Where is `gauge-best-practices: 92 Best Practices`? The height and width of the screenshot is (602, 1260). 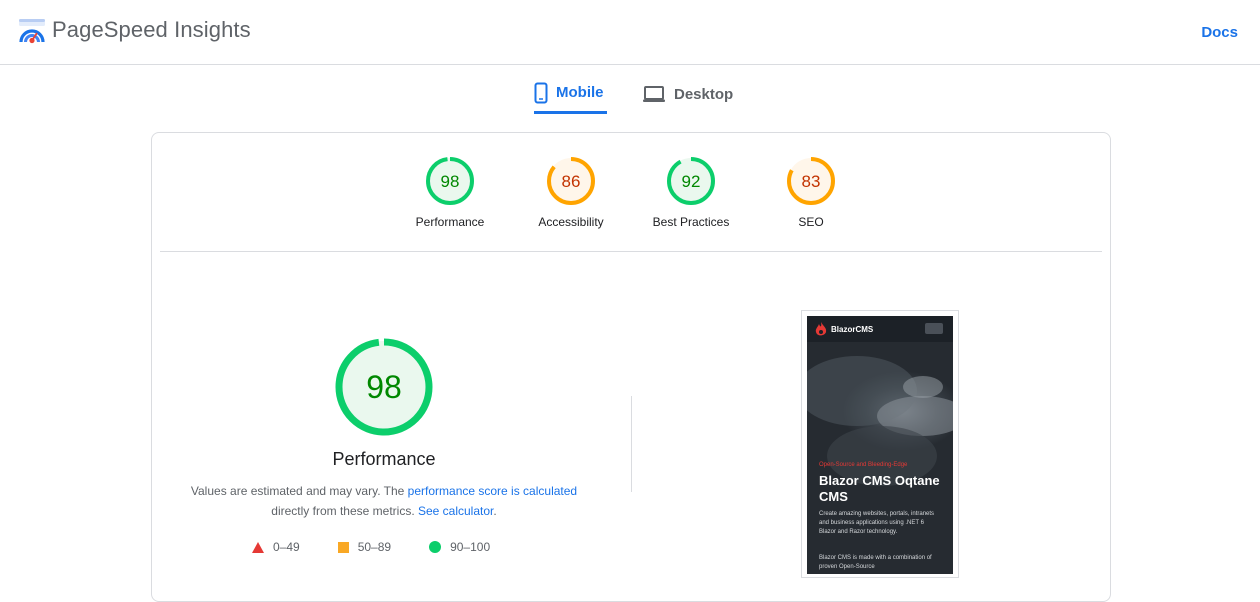
gauge-best-practices: 92 Best Practices is located at coordinates (691, 192).